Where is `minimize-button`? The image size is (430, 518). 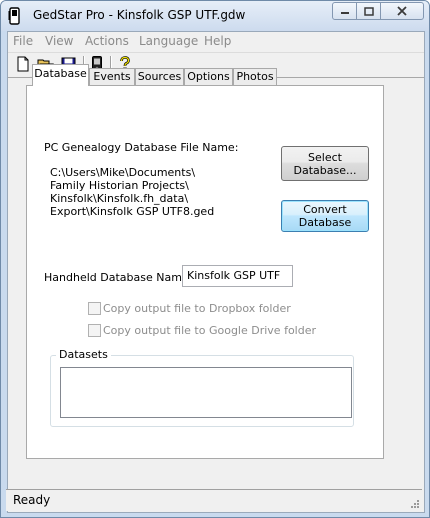 minimize-button is located at coordinates (344, 11).